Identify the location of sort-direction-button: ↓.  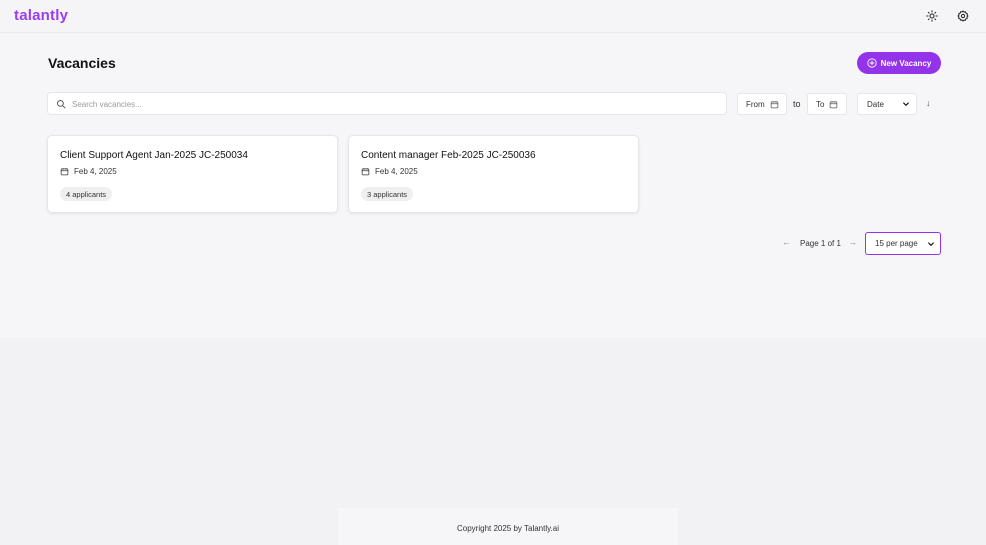
(928, 103).